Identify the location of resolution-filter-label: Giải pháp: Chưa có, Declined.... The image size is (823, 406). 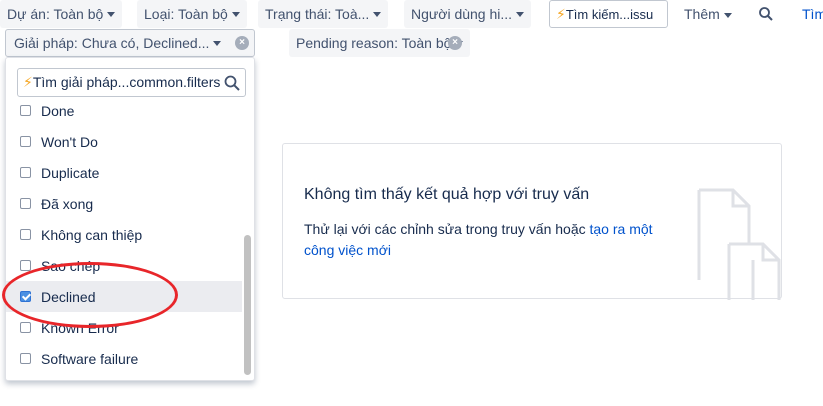
(112, 43).